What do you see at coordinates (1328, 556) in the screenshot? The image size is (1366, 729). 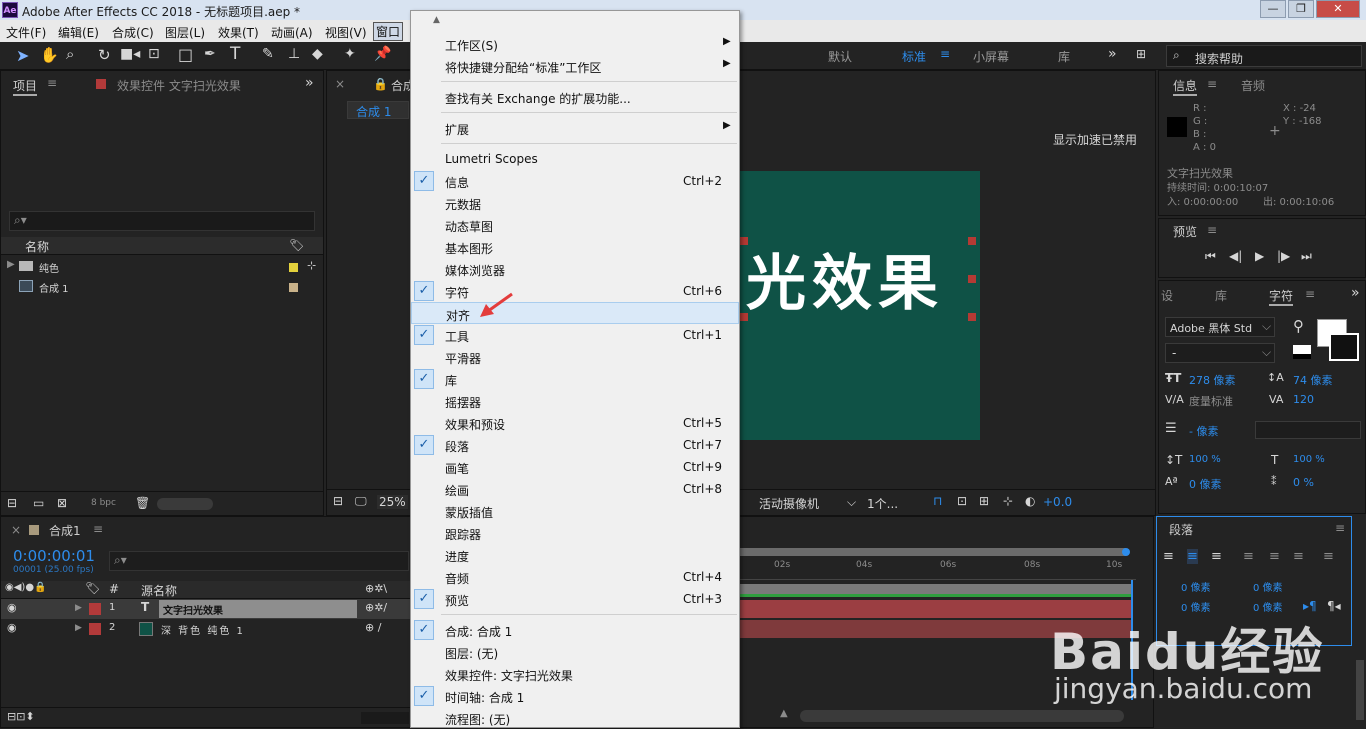 I see `justify-all-icon: ≡` at bounding box center [1328, 556].